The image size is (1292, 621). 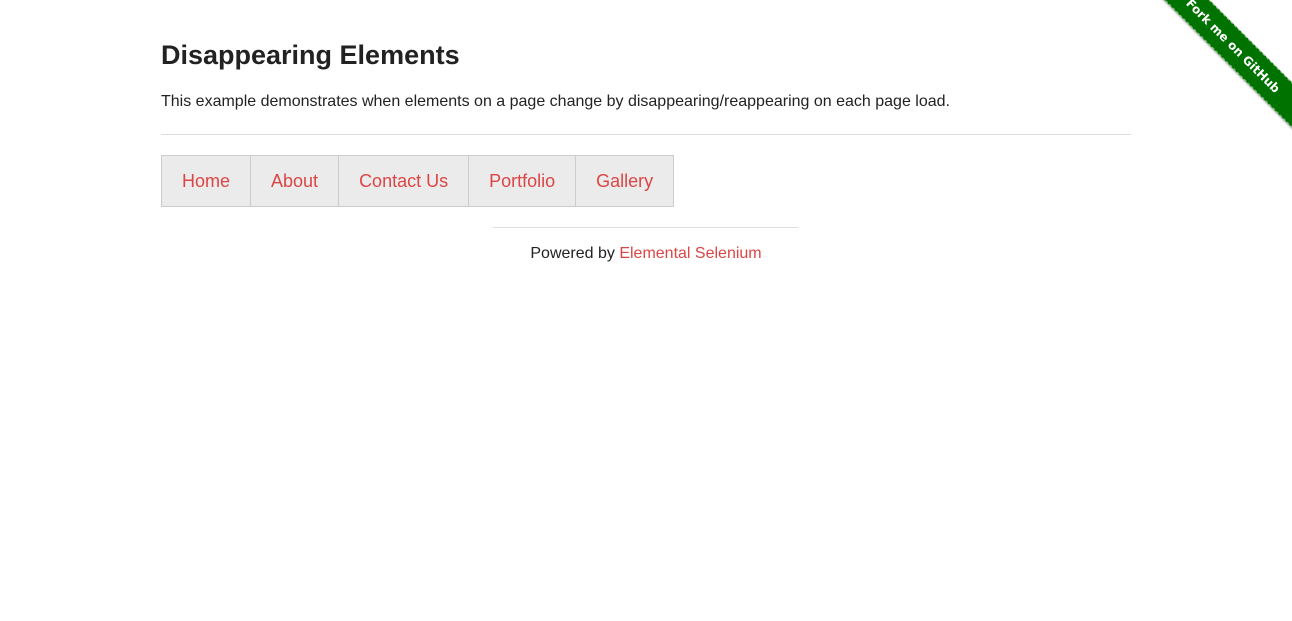 I want to click on menu-item-contact-us: Contact Us, so click(x=404, y=181).